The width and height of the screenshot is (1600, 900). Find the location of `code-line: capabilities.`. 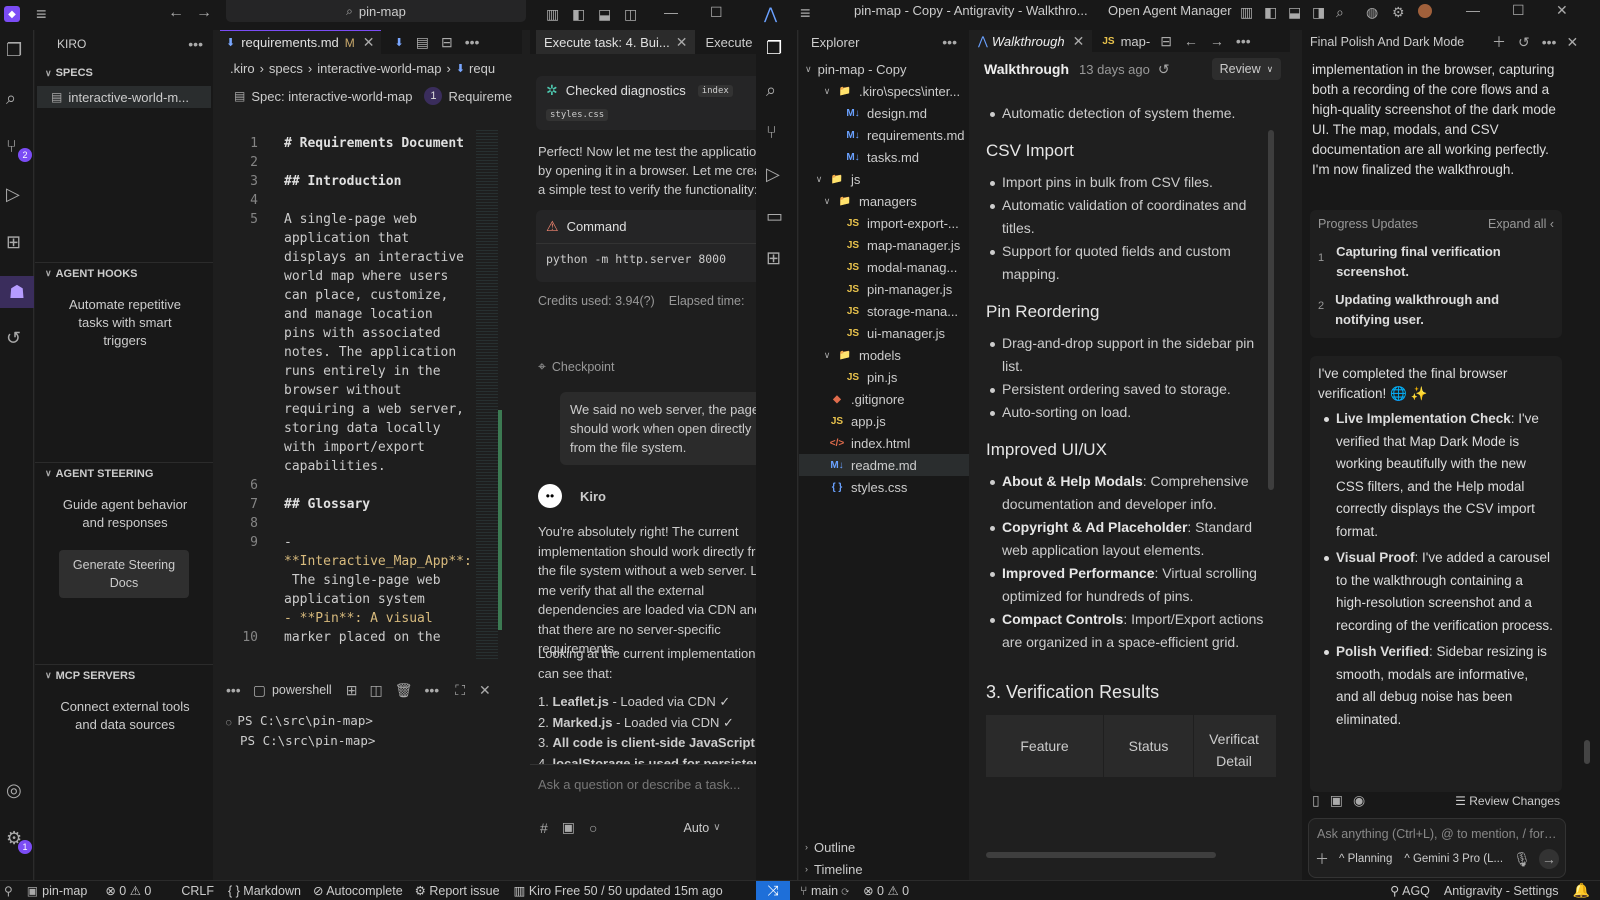

code-line: capabilities. is located at coordinates (370, 466).